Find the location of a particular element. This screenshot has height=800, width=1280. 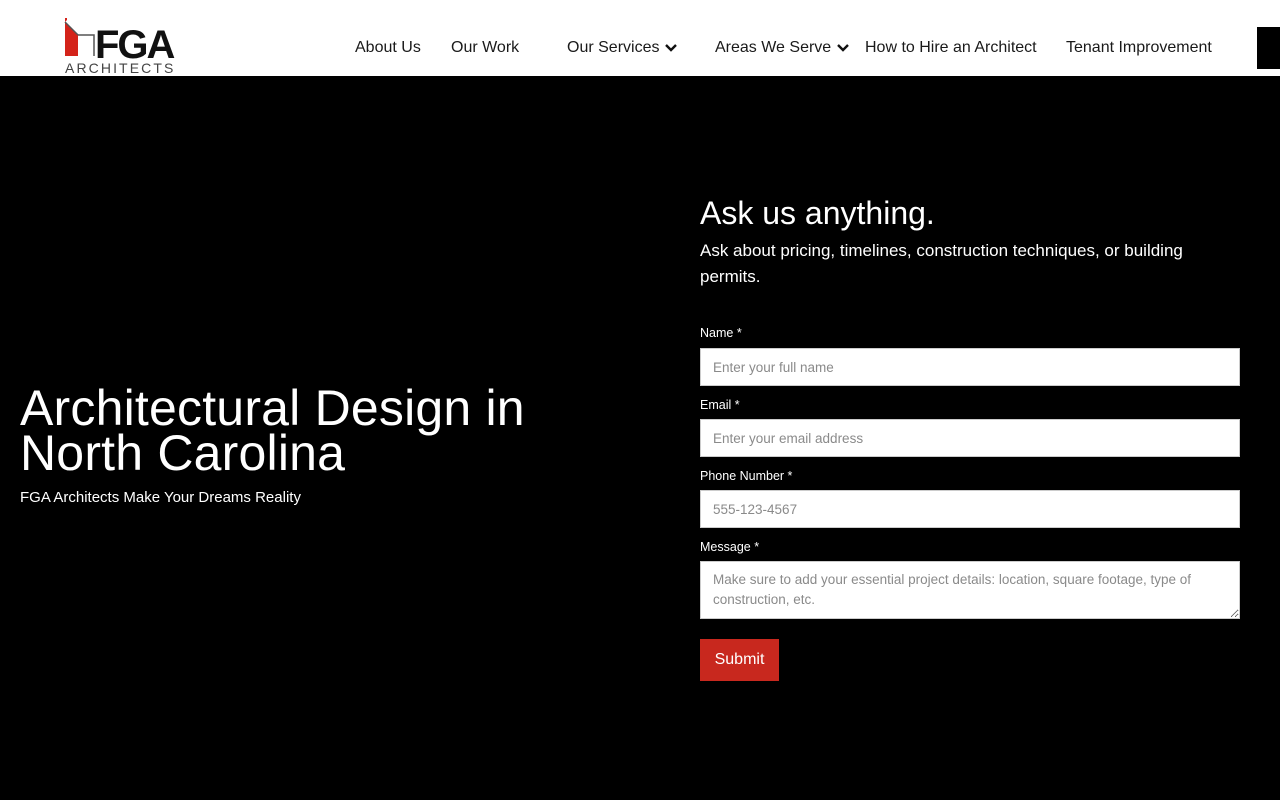

submit-button: Submit is located at coordinates (739, 660).